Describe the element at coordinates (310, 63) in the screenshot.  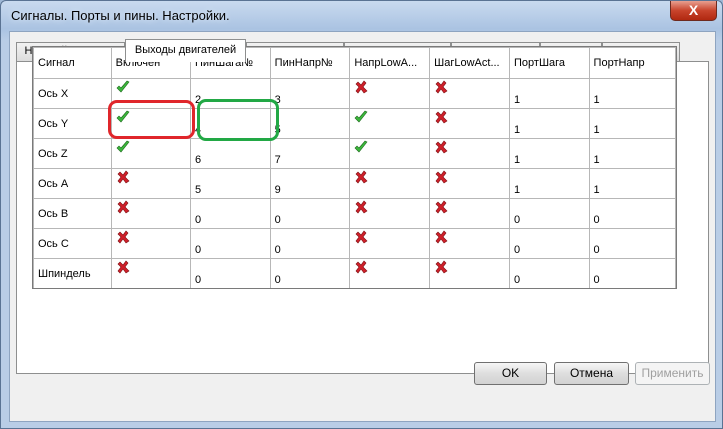
I see `column-header: ПинНапр№` at that location.